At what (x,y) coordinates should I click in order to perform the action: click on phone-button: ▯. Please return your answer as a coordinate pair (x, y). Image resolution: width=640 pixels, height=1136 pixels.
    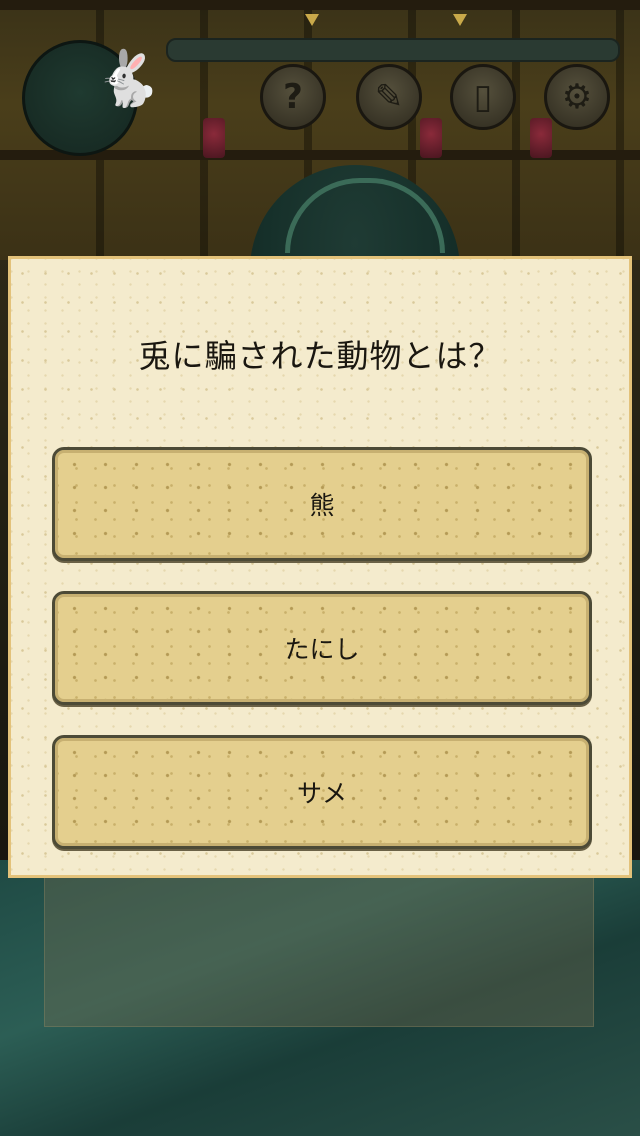
    Looking at the image, I should click on (483, 97).